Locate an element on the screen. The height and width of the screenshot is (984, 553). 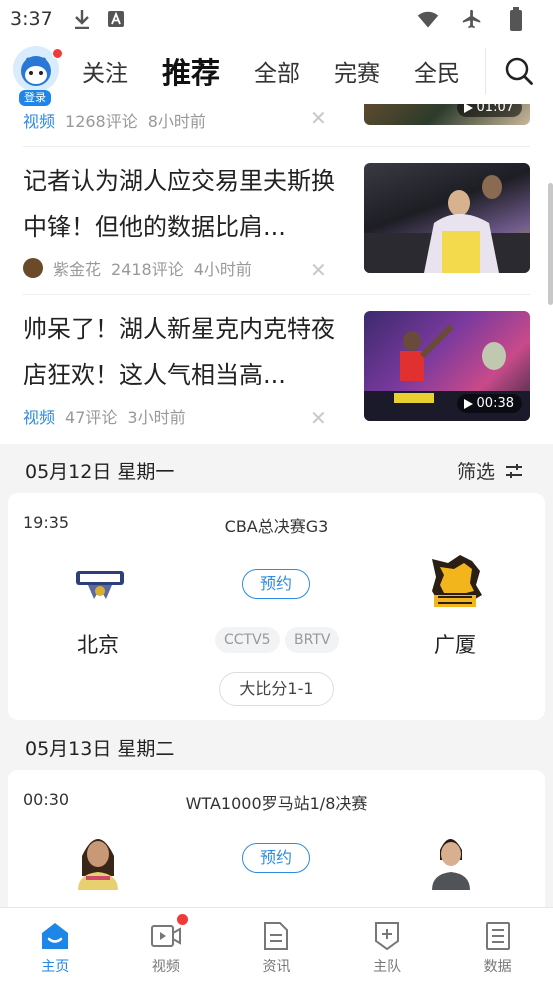
nav-home-label: 主页 is located at coordinates (55, 967).